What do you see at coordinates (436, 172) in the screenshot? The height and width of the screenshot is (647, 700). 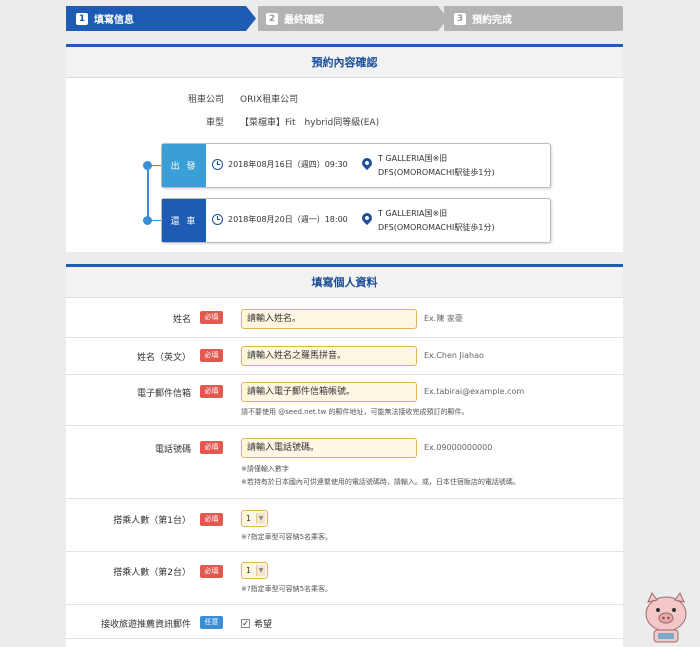 I see `pickup-location-line2: DFS(OMOROMACHI駅徒歩1分)` at bounding box center [436, 172].